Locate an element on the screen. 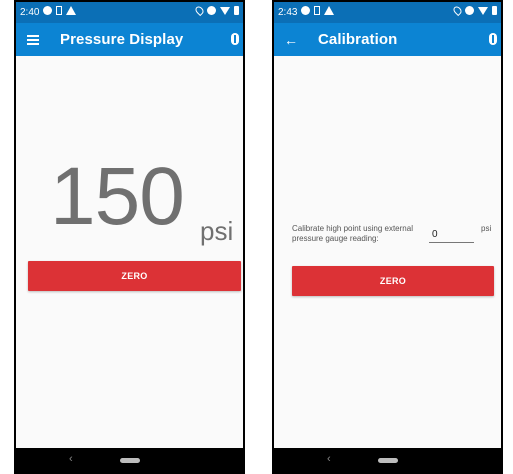 This screenshot has width=513, height=474. back-arrow-icon: ← is located at coordinates (291, 40).